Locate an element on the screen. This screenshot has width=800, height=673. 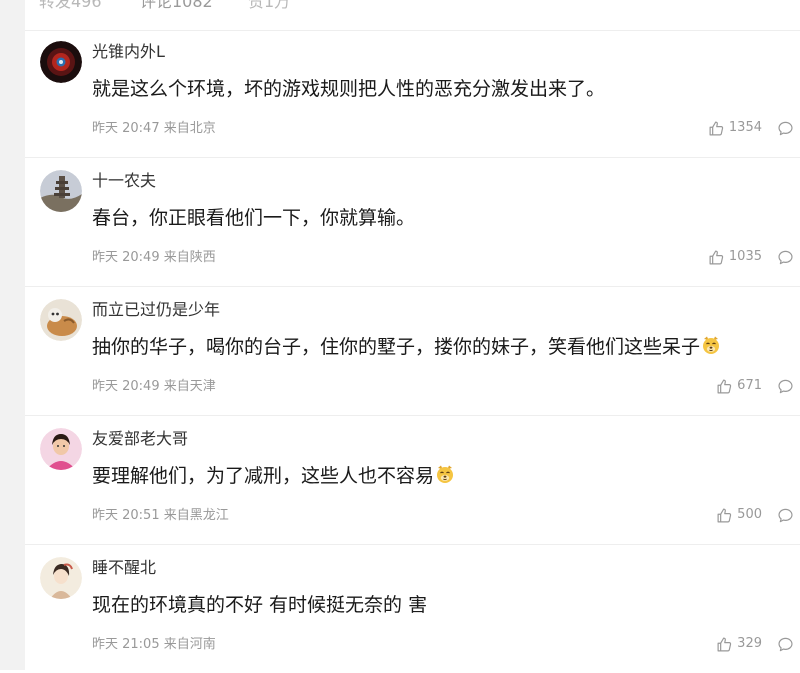
tab-reposts: 转发496 is located at coordinates (70, 6).